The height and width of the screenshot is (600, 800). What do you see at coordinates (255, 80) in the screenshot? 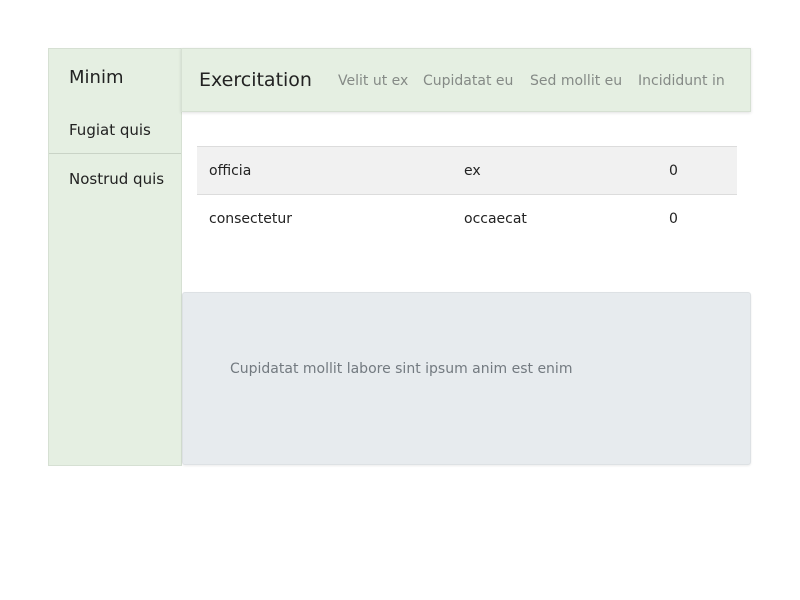
I see `page-title: Exercitation` at bounding box center [255, 80].